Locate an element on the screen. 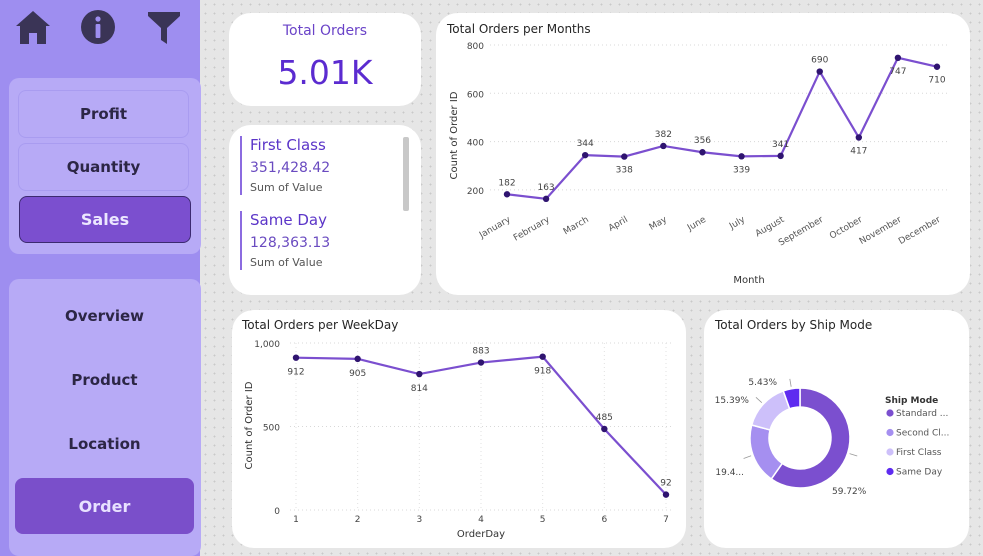 The height and width of the screenshot is (556, 983). x-tick-label: April is located at coordinates (618, 224).